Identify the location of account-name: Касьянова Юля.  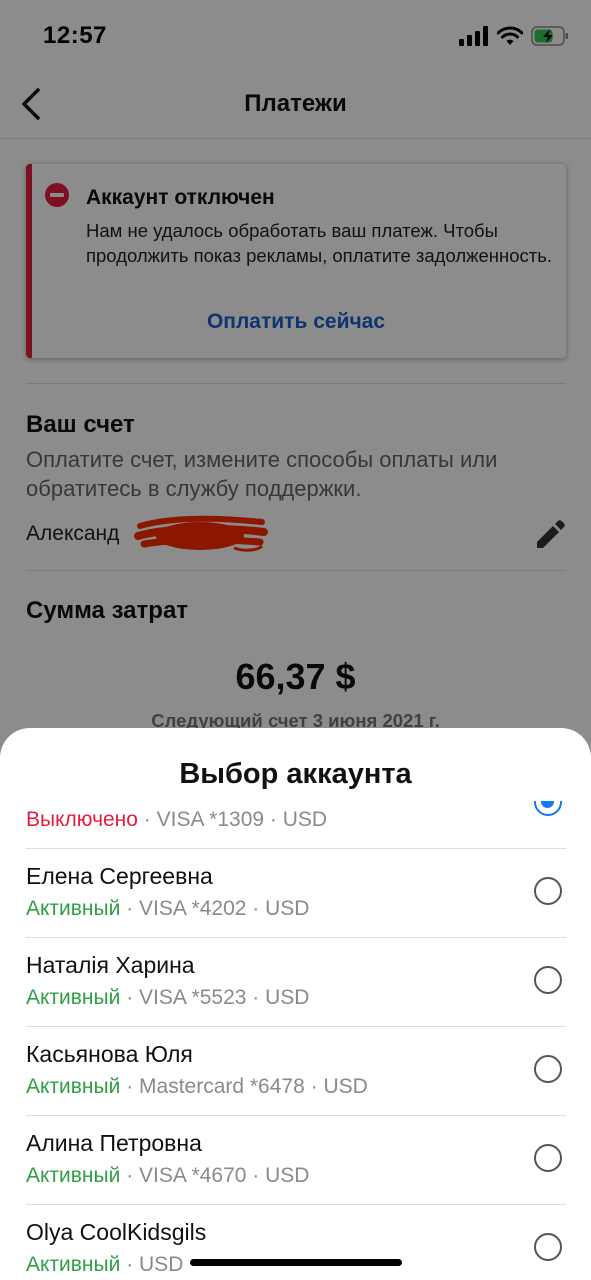
(109, 1054).